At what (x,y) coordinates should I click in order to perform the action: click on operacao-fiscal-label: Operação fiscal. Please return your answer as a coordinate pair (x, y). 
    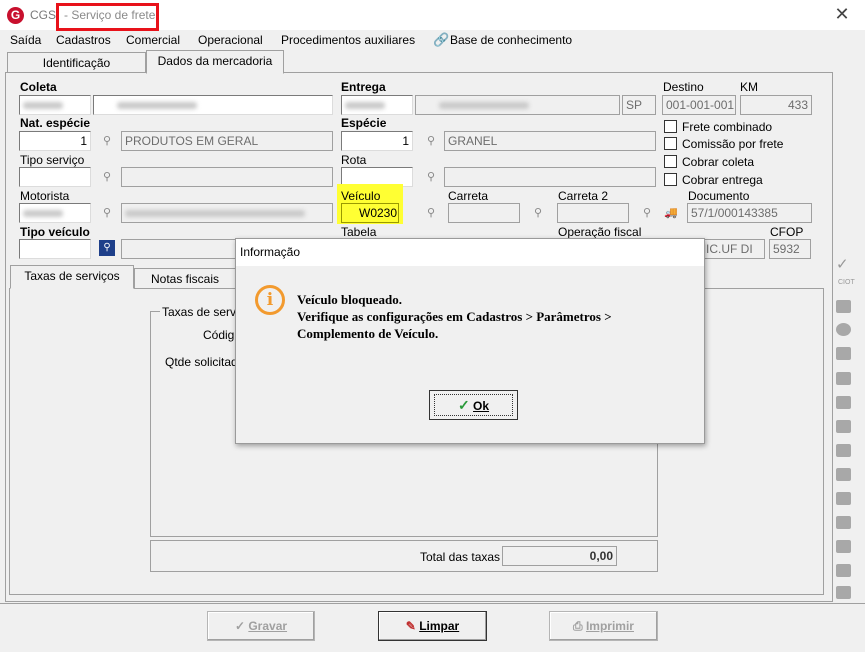
    Looking at the image, I should click on (600, 232).